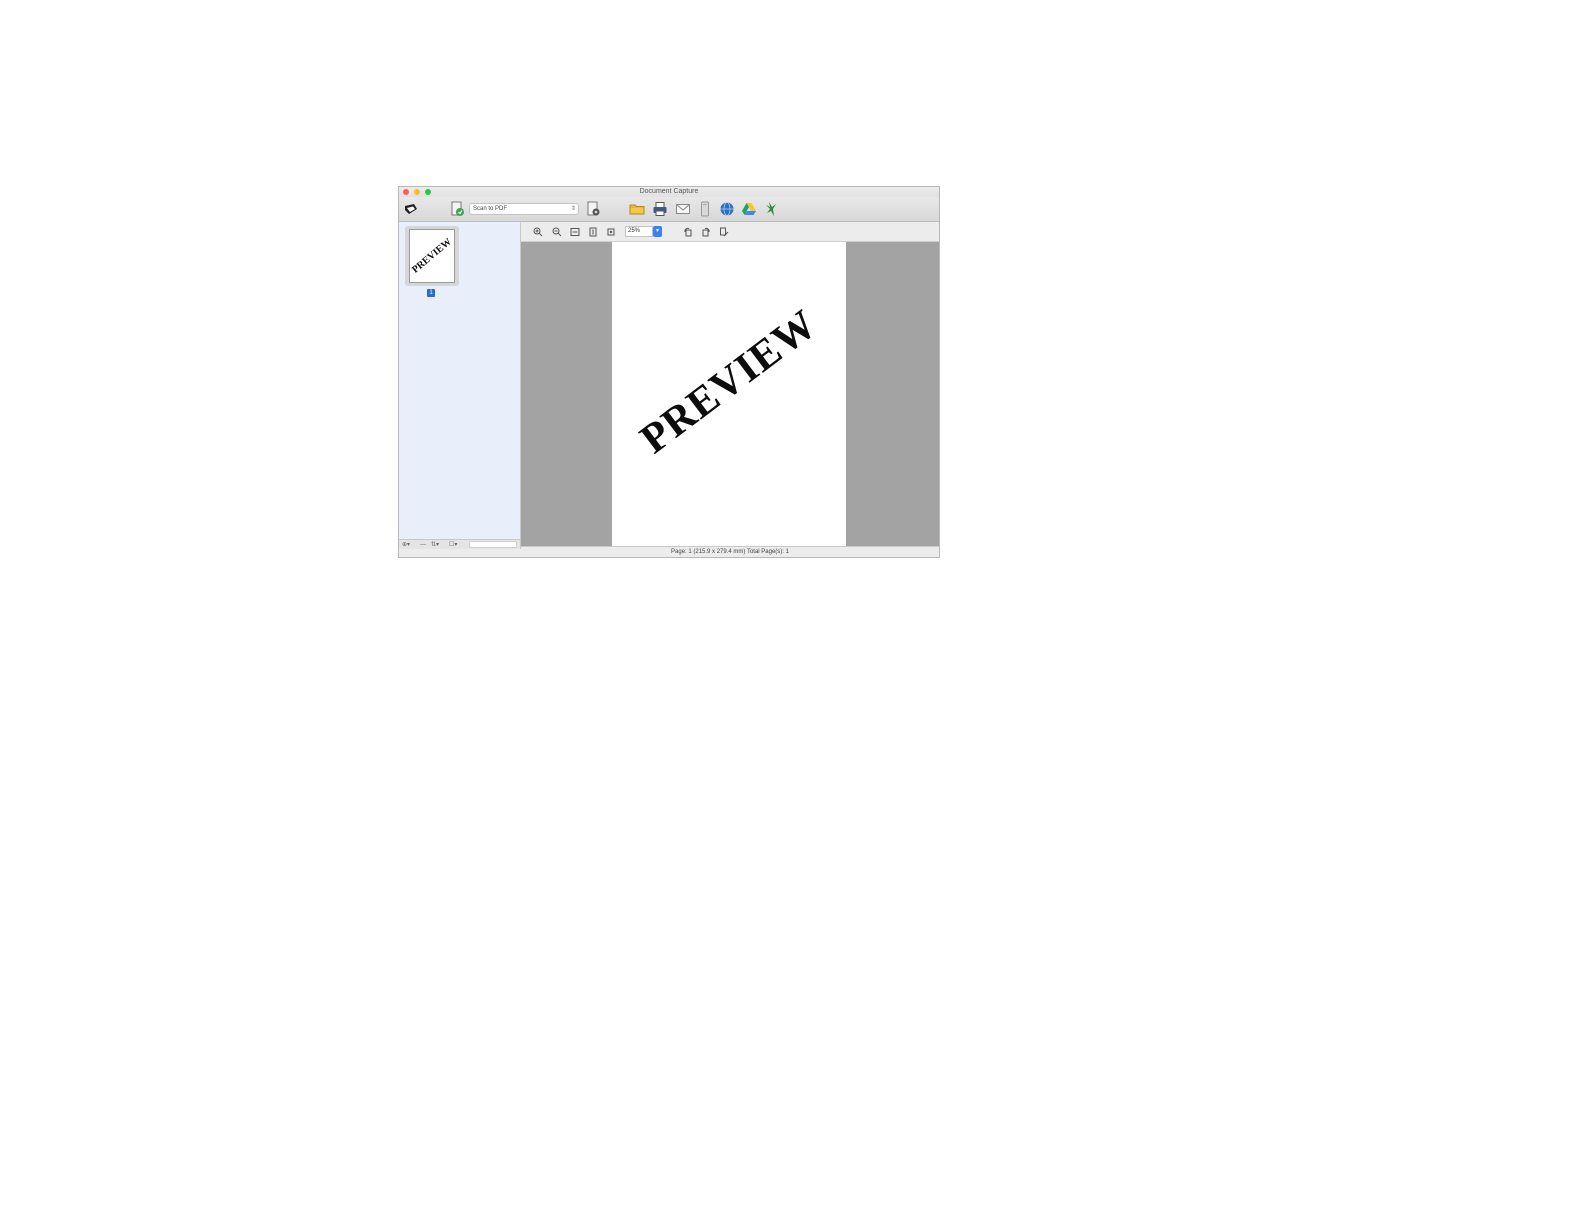  What do you see at coordinates (538, 232) in the screenshot?
I see `zoom-in-icon` at bounding box center [538, 232].